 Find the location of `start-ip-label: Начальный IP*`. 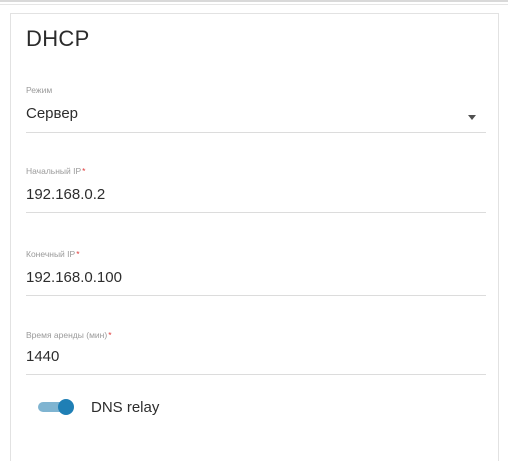

start-ip-label: Начальный IP* is located at coordinates (56, 171).